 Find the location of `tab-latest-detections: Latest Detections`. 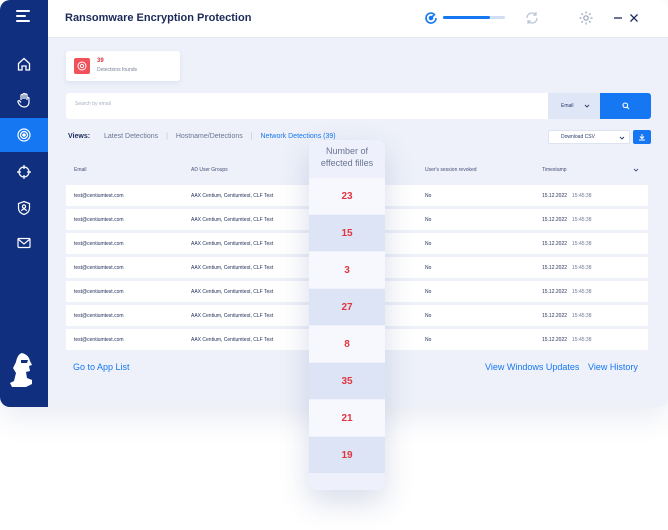

tab-latest-detections: Latest Detections is located at coordinates (131, 136).